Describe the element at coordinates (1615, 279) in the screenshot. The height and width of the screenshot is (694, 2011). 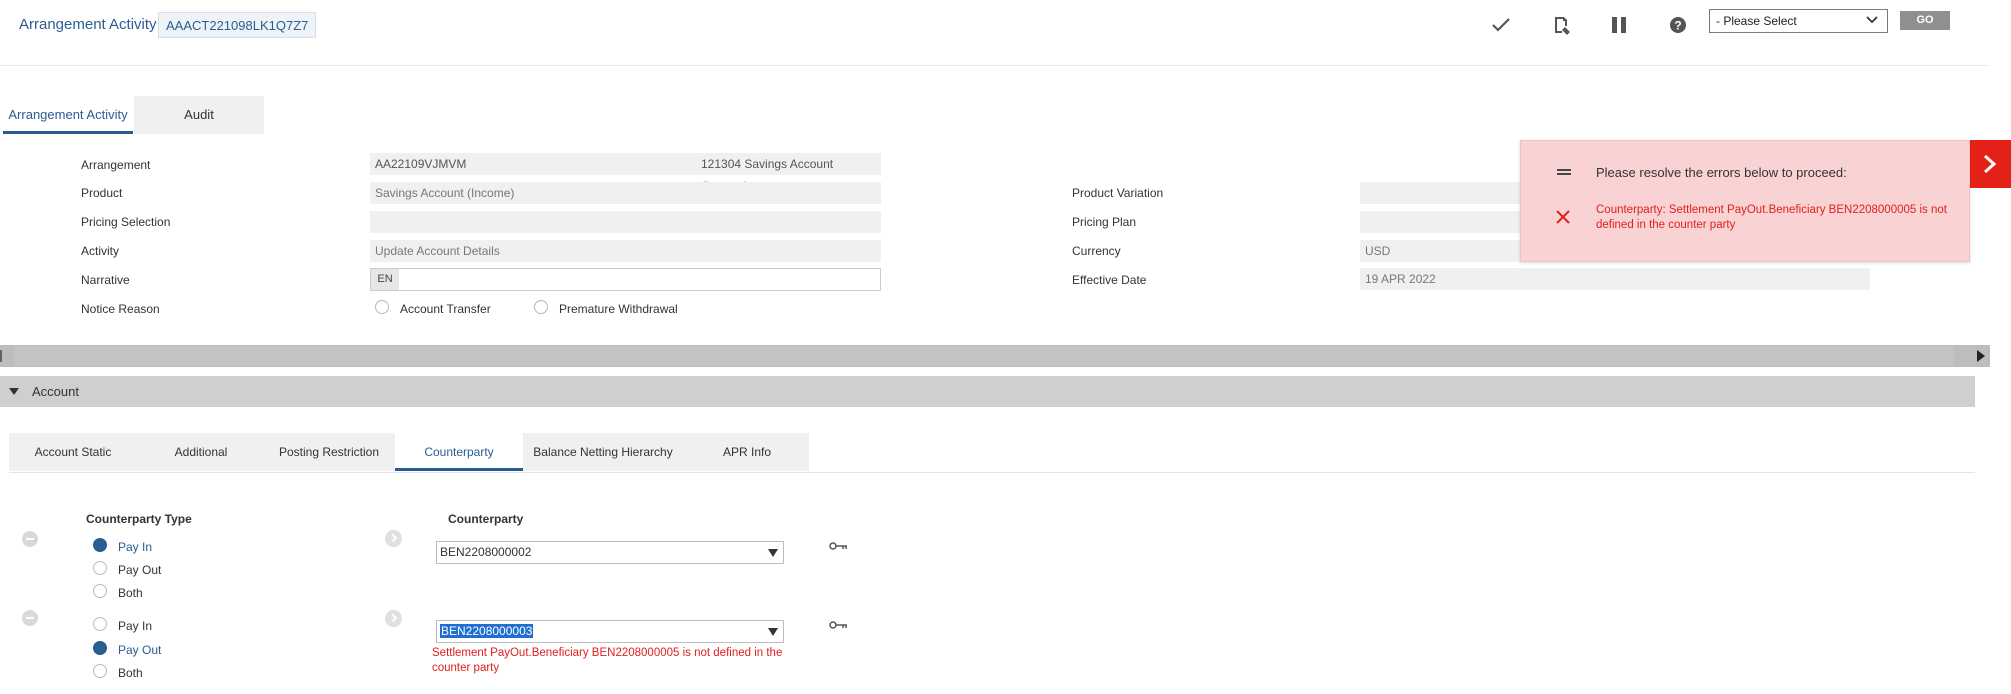
I see `effective-date-field: 19 APR 2022` at that location.